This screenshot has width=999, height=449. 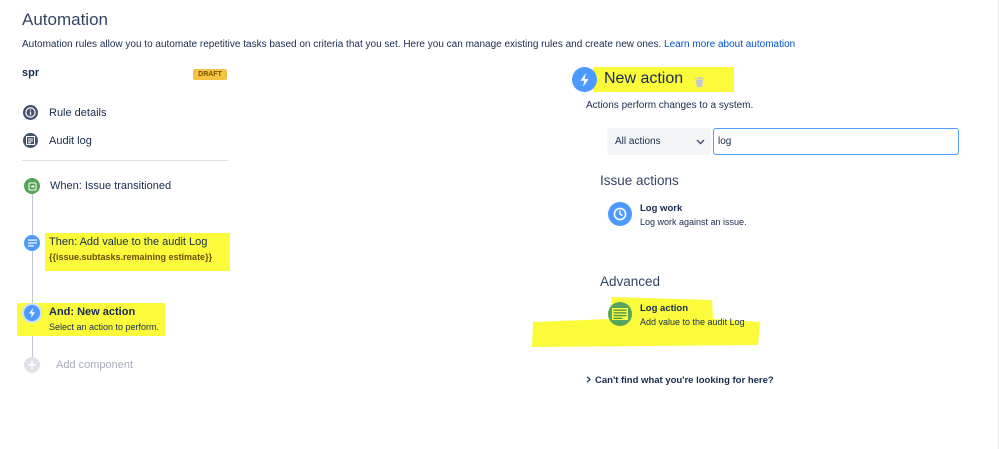 What do you see at coordinates (31, 73) in the screenshot?
I see `rule-name: spr` at bounding box center [31, 73].